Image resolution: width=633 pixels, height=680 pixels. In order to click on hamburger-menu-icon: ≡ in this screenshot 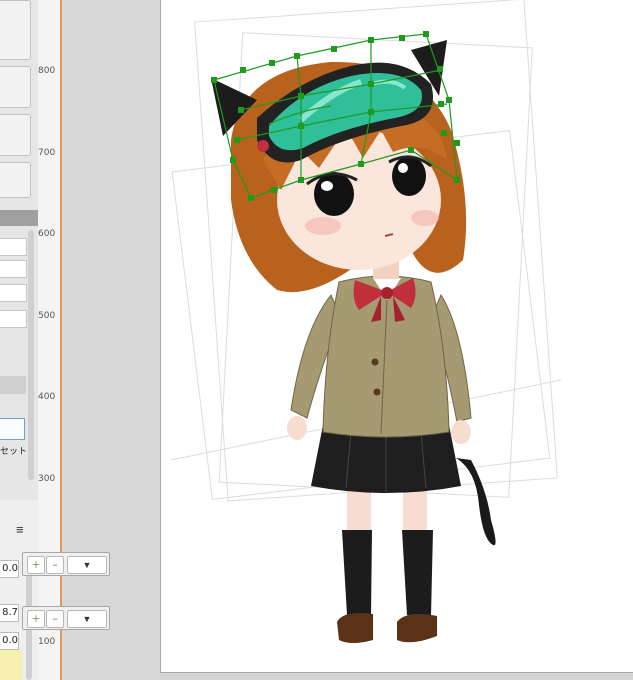, I will do `click(20, 529)`.